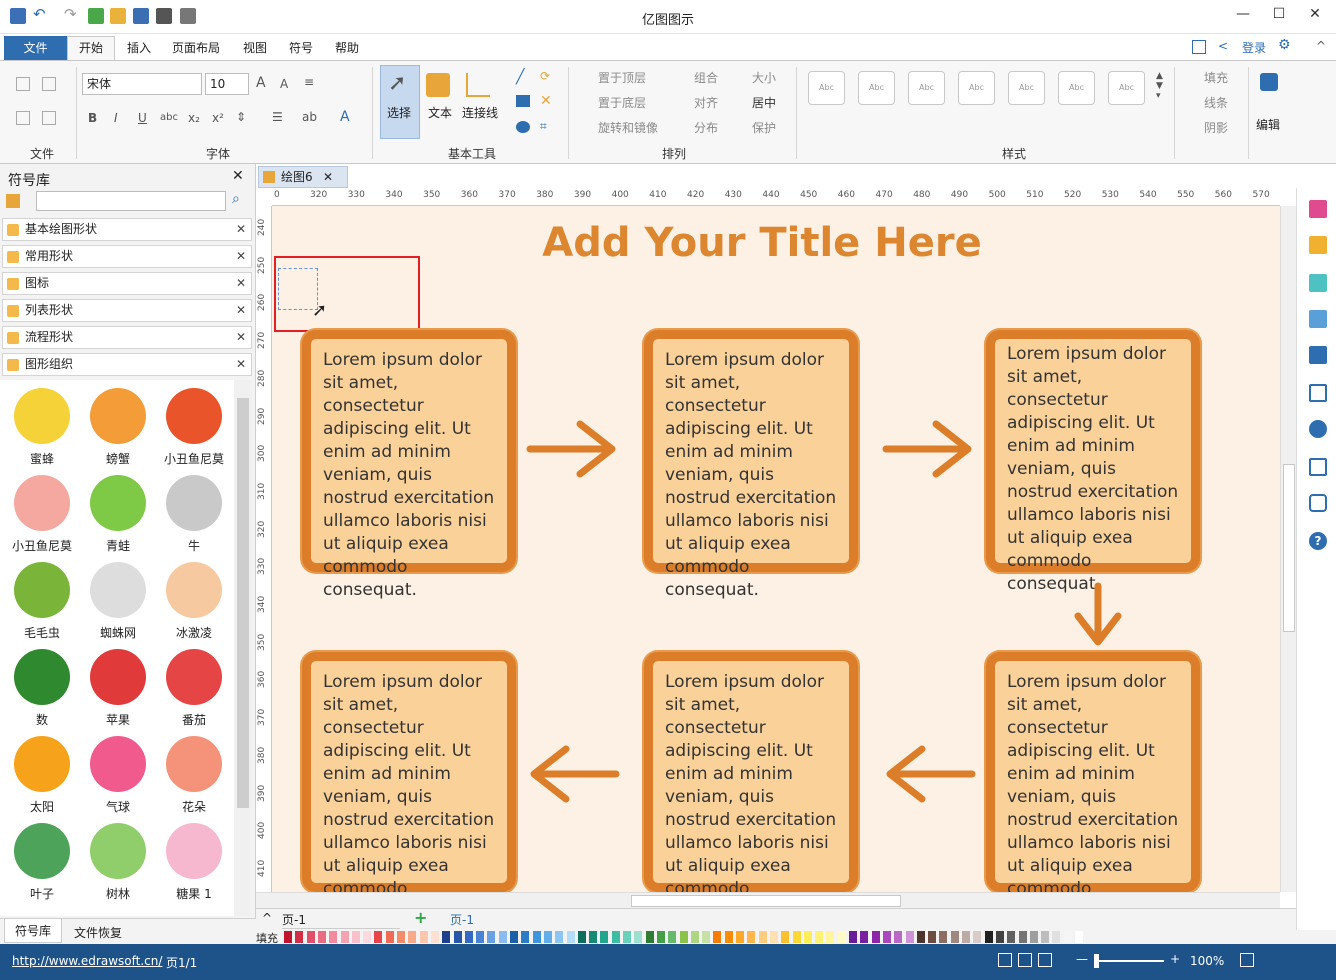 This screenshot has height=980, width=1336. I want to click on symbol-item: 苹果, so click(118, 688).